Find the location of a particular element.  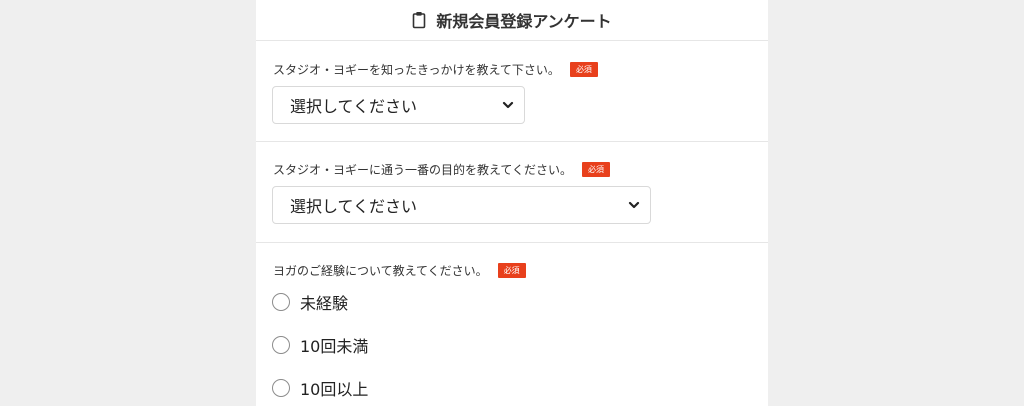

radio-option-none: 未経験 is located at coordinates (310, 302).